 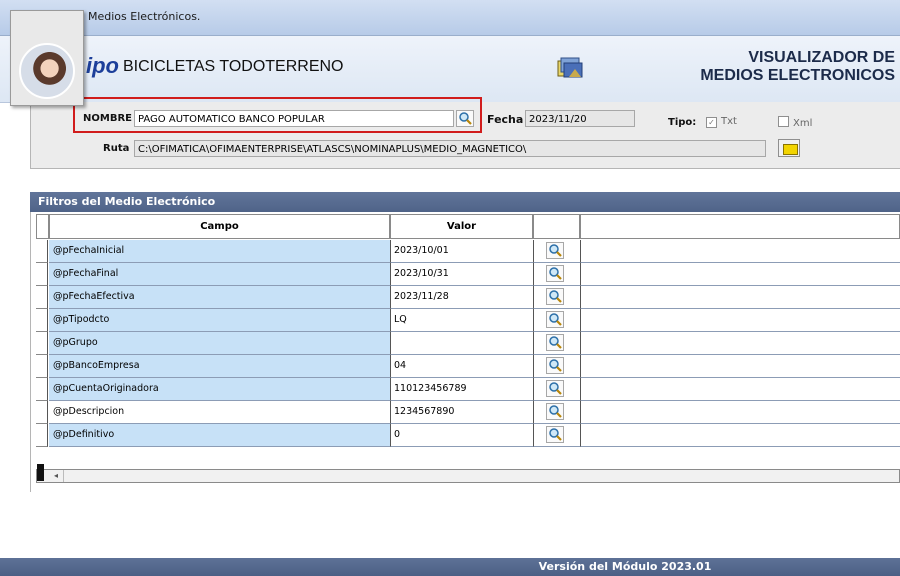 What do you see at coordinates (461, 274) in the screenshot?
I see `valor-cell: 2023/10/31` at bounding box center [461, 274].